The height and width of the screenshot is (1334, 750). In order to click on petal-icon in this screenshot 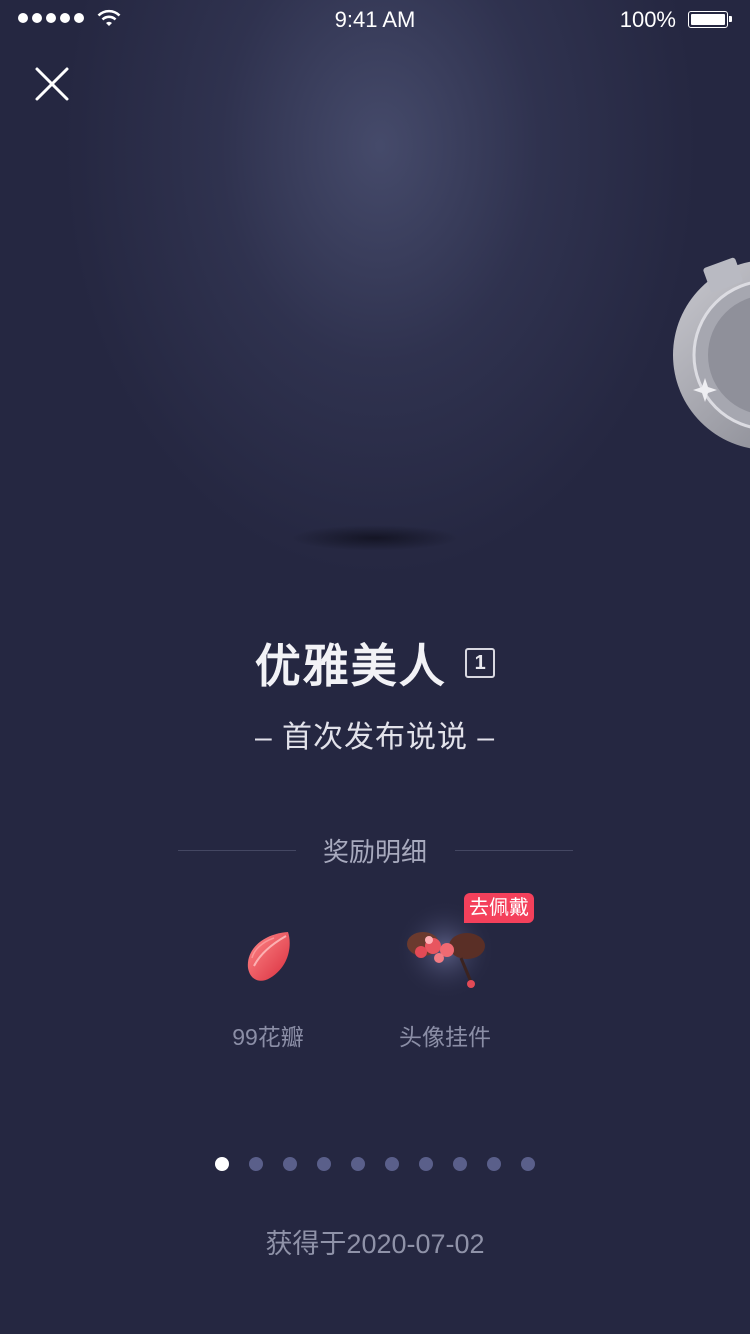, I will do `click(268, 956)`.